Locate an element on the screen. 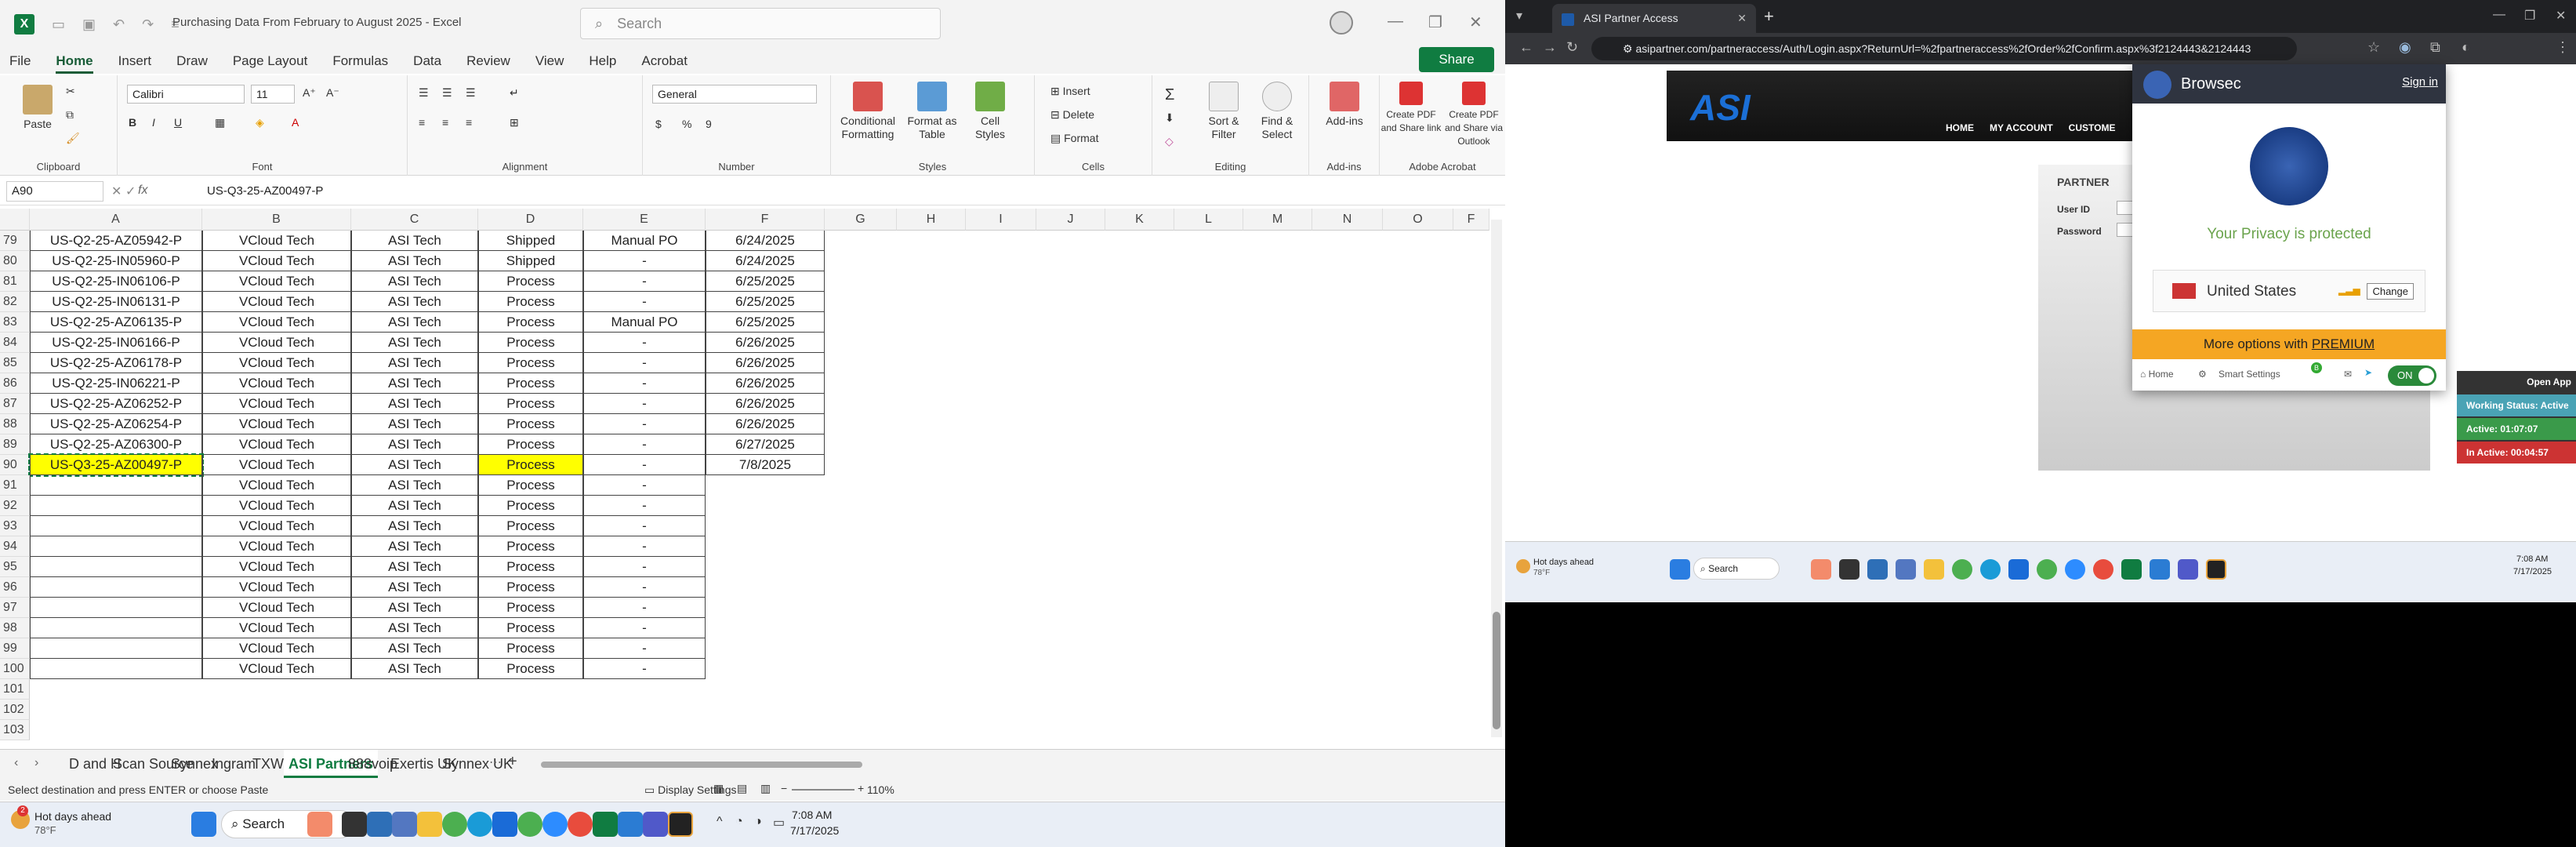 This screenshot has height=847, width=2576. cell-c-83: ASI Tech is located at coordinates (415, 322).